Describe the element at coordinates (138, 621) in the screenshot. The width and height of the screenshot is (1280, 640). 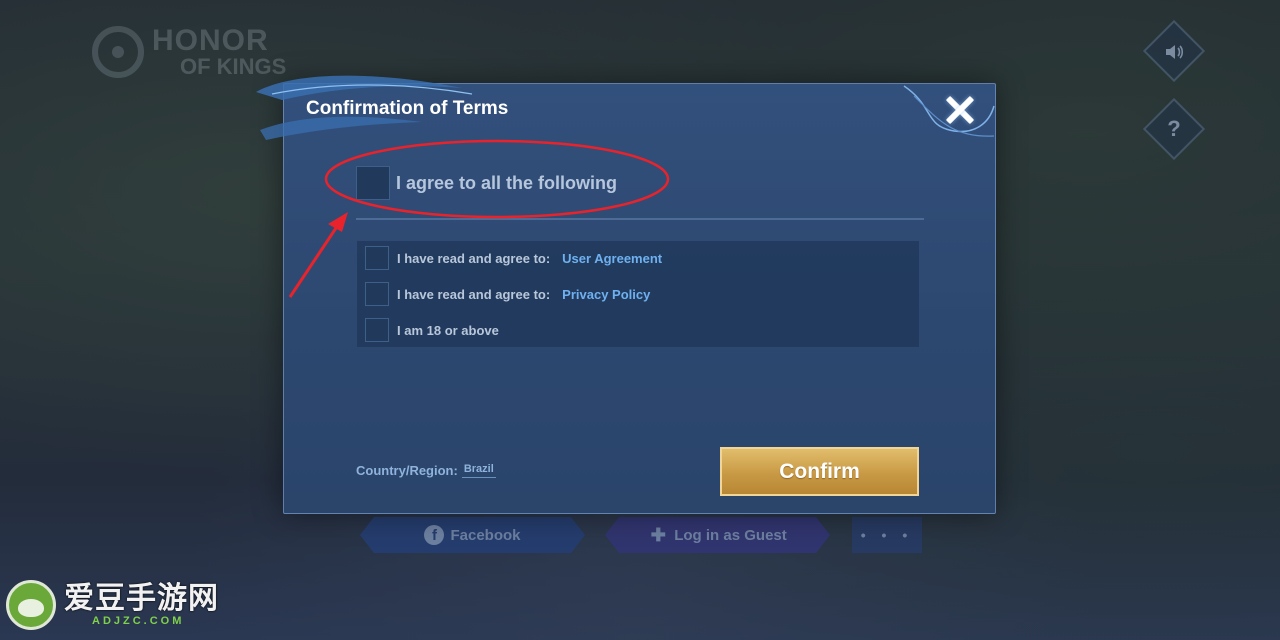
I see `watermark-en: ADJZC.COM` at that location.